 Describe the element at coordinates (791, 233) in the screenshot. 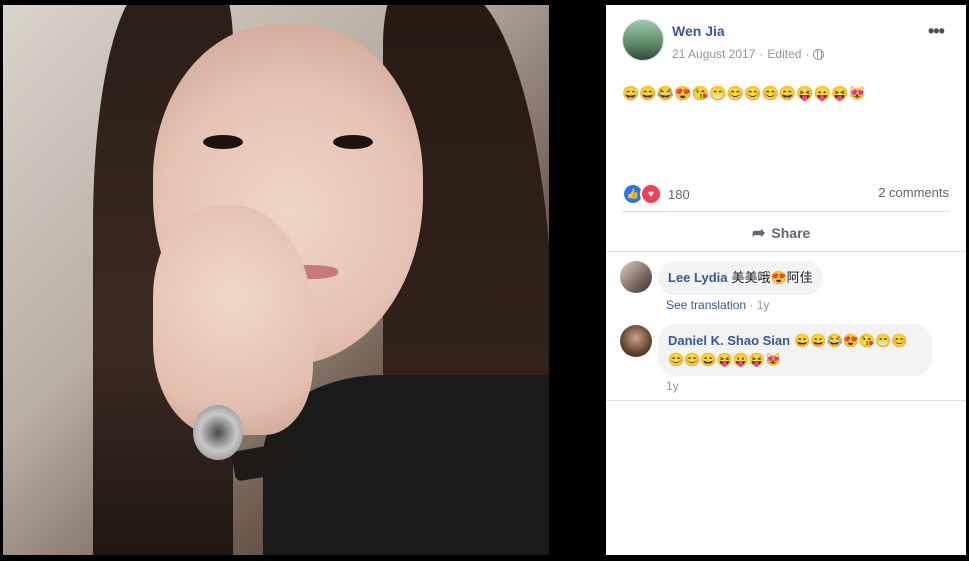

I see `share-label: Share` at that location.